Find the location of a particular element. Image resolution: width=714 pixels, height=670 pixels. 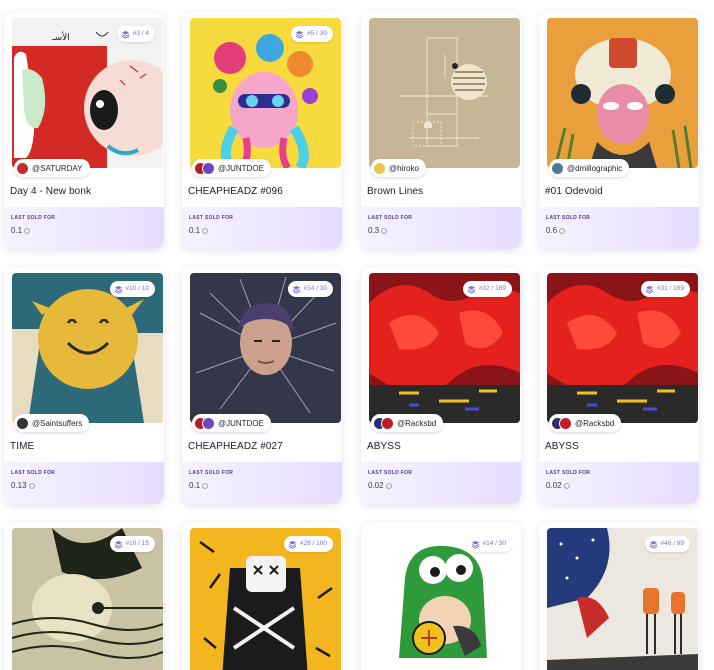

creator-chip: @hiroko is located at coordinates (398, 168).